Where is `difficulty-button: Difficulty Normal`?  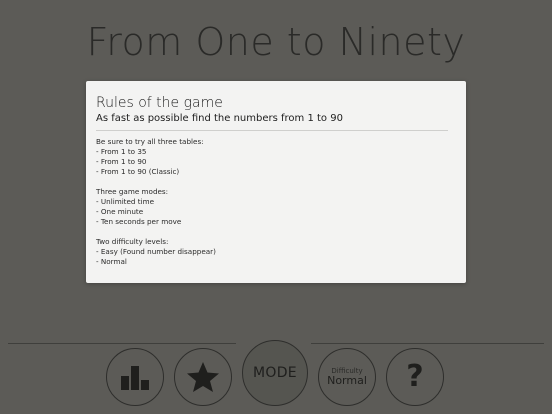 difficulty-button: Difficulty Normal is located at coordinates (347, 377).